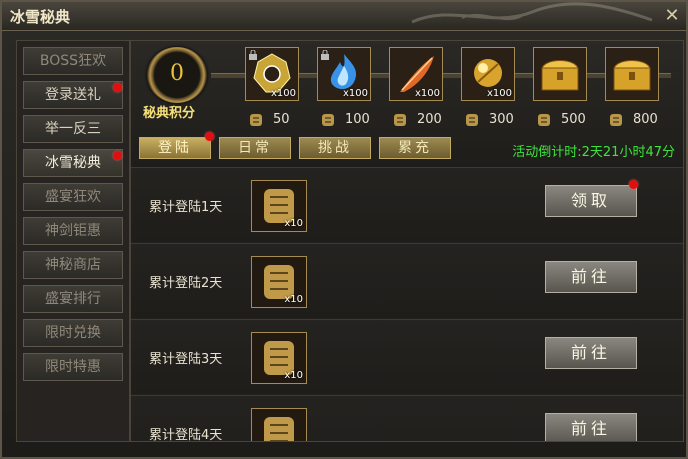 This screenshot has height=459, width=688. What do you see at coordinates (501, 119) in the screenshot?
I see `reward-cost-value: 300` at bounding box center [501, 119].